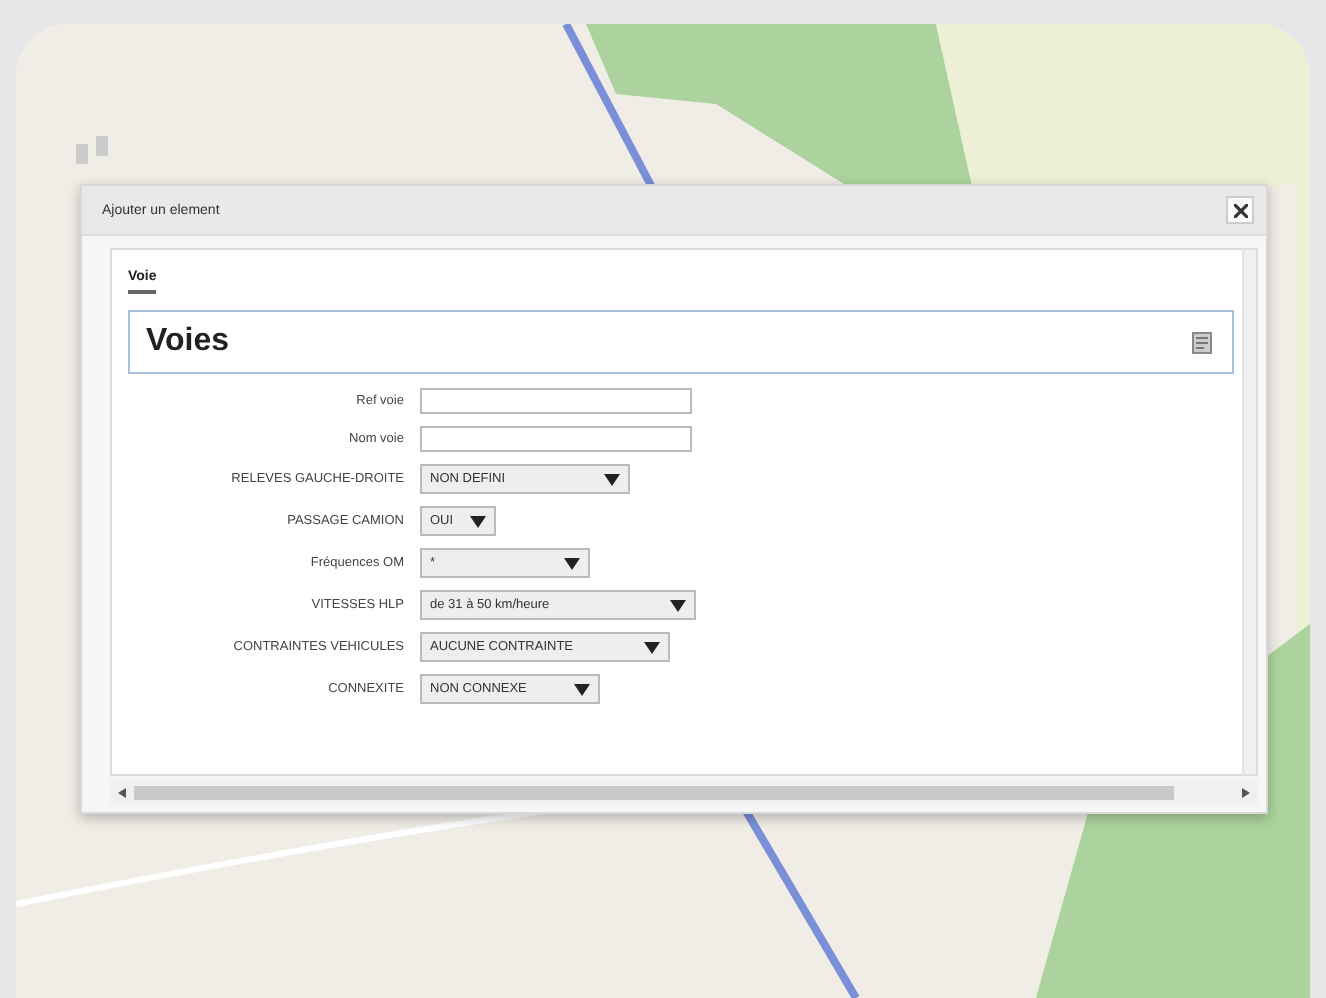 The image size is (1326, 998). What do you see at coordinates (1249, 512) in the screenshot?
I see `vertical-scrollbar` at bounding box center [1249, 512].